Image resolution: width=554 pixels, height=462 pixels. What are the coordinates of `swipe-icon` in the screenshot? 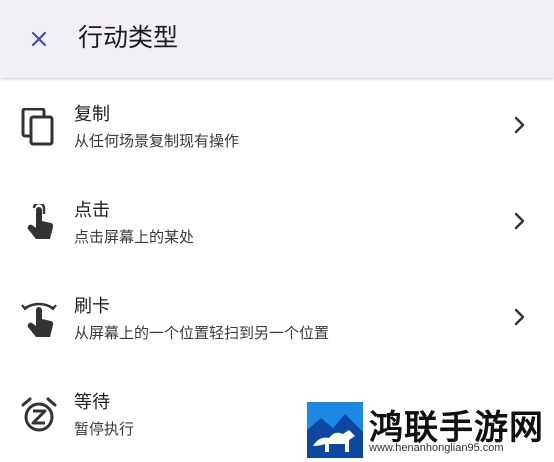 It's located at (39, 319).